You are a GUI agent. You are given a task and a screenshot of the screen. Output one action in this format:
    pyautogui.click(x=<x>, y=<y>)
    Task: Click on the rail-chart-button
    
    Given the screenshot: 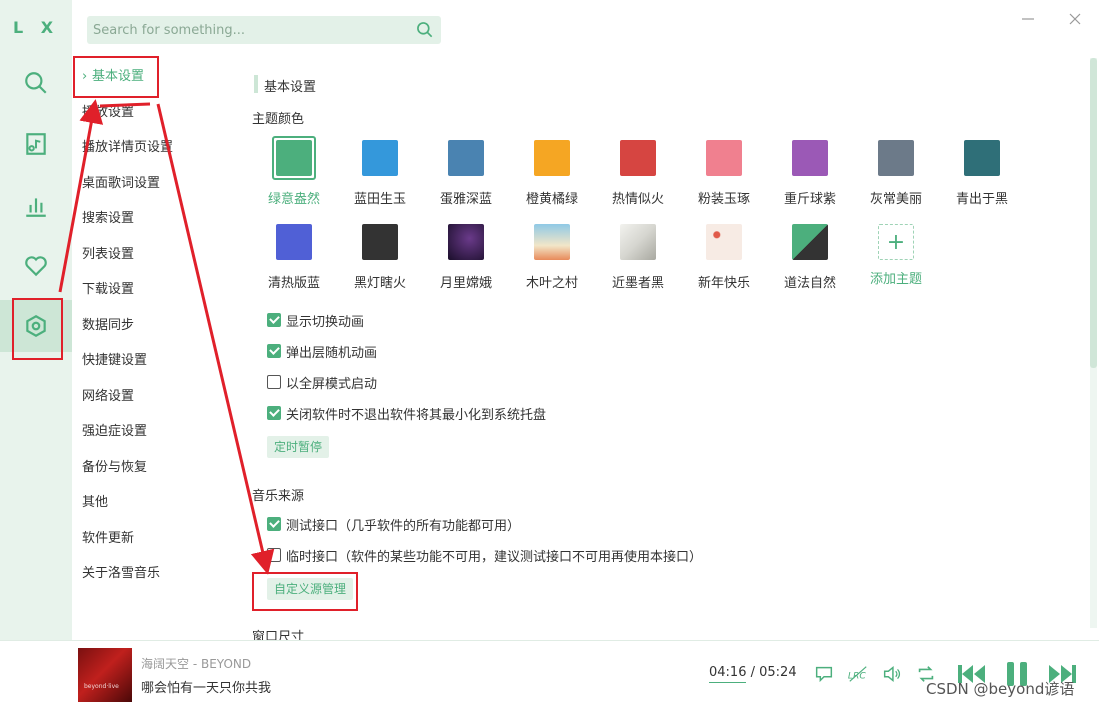 What is the action you would take?
    pyautogui.click(x=36, y=206)
    